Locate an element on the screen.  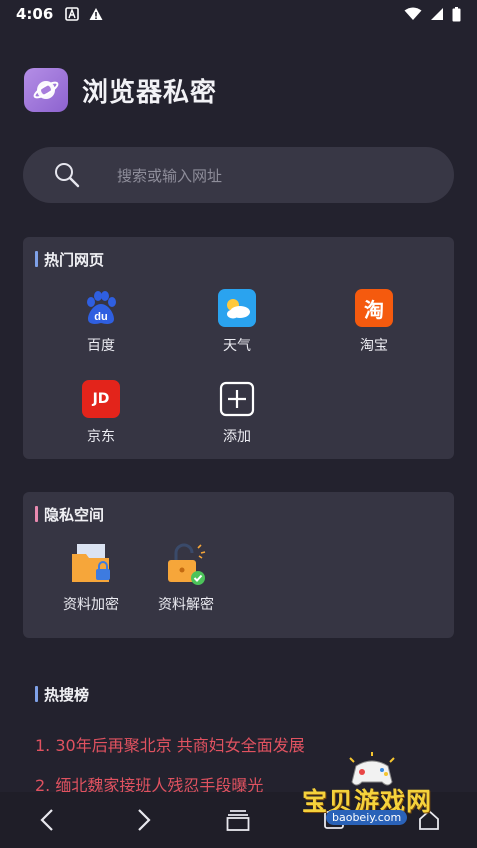
status-time: 4:06 is located at coordinates (35, 14).